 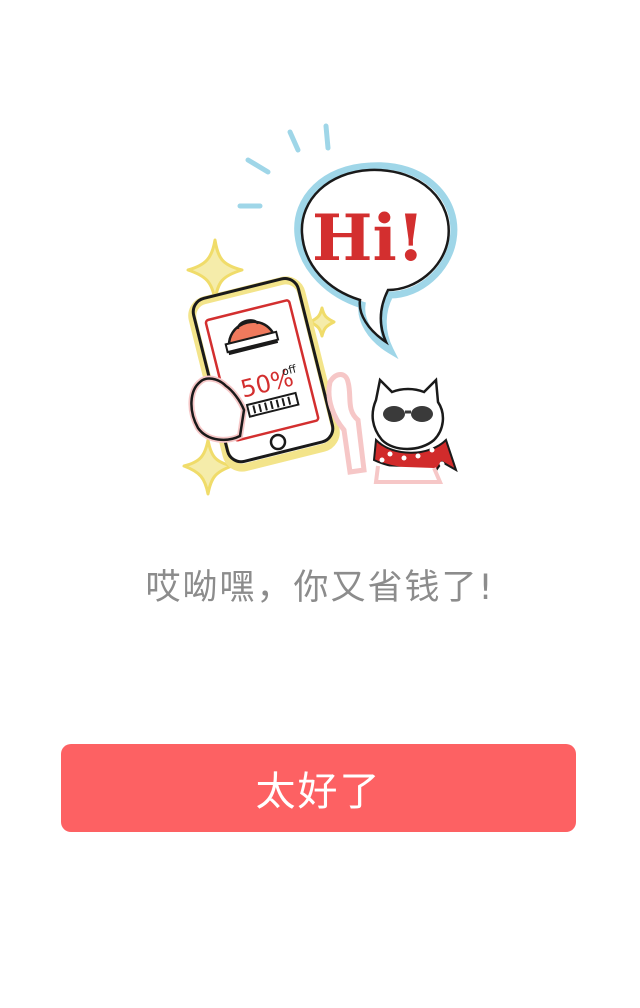 What do you see at coordinates (392, 428) in the screenshot?
I see `cat-icon` at bounding box center [392, 428].